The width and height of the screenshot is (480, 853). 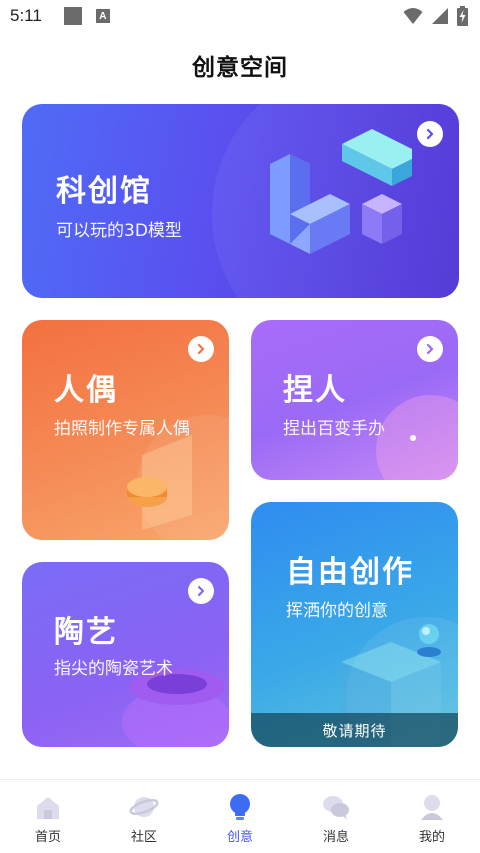 I want to click on ouren-title: 人偶, so click(x=86, y=390).